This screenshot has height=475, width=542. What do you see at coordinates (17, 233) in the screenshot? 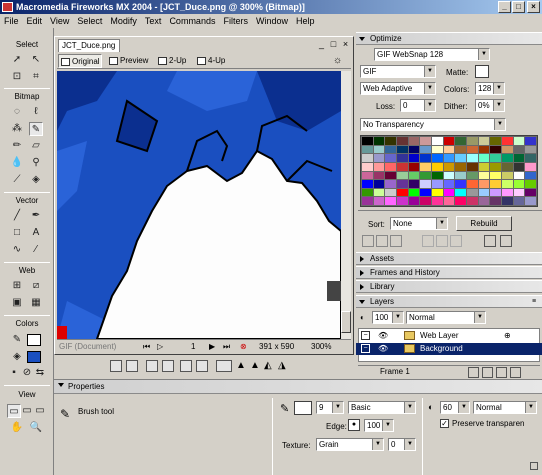
I see `rectangle-icon: □` at bounding box center [17, 233].